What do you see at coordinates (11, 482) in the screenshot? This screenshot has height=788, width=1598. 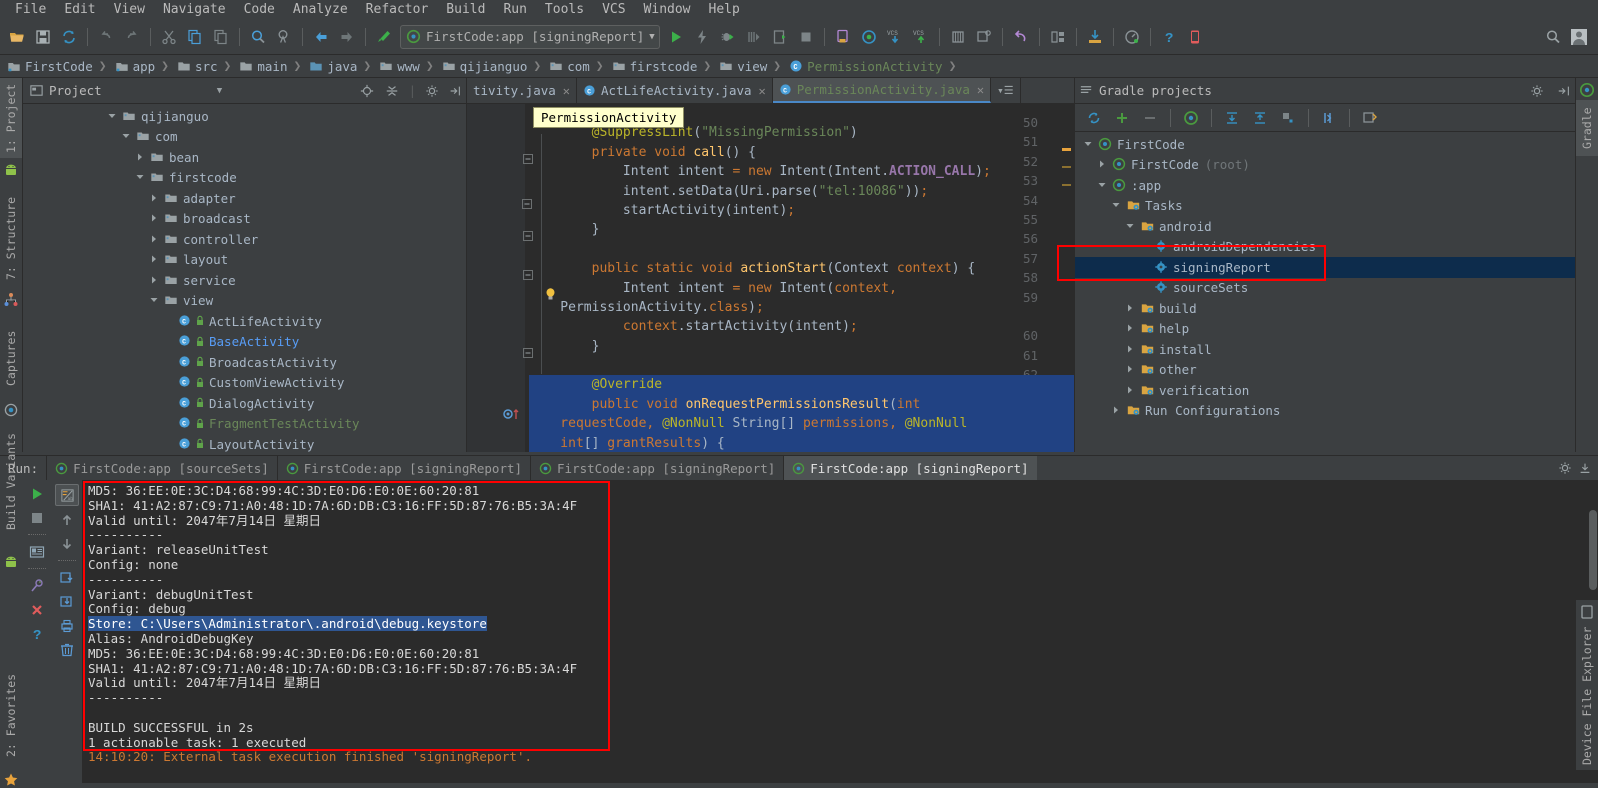 I see `sidebar-item-build-variants: Build Variants` at bounding box center [11, 482].